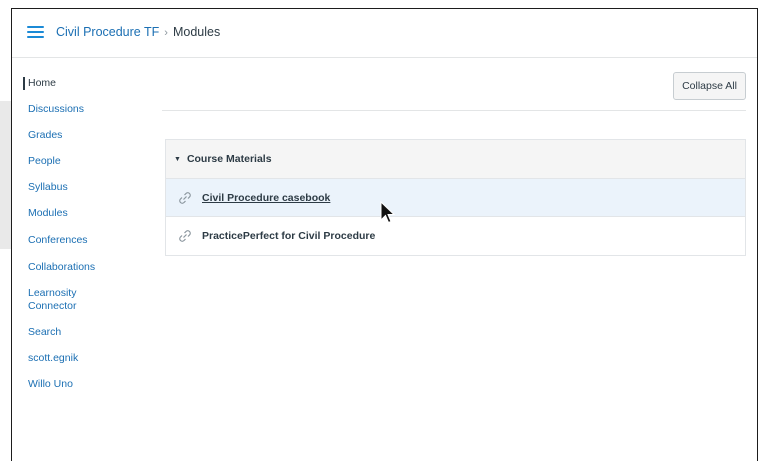 The width and height of the screenshot is (768, 461). Describe the element at coordinates (196, 32) in the screenshot. I see `breadcrumb-current-page: Modules` at that location.